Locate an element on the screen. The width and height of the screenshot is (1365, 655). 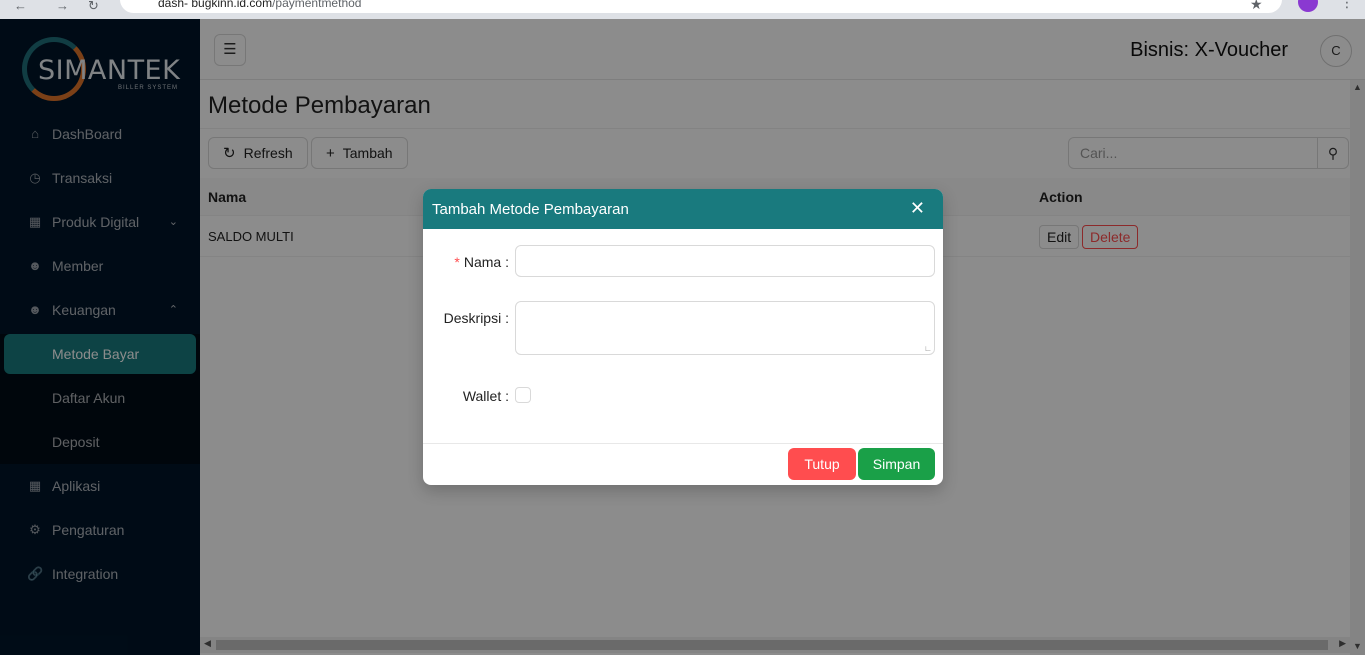
deskripsi-label: Deskripsi : is located at coordinates (476, 318).